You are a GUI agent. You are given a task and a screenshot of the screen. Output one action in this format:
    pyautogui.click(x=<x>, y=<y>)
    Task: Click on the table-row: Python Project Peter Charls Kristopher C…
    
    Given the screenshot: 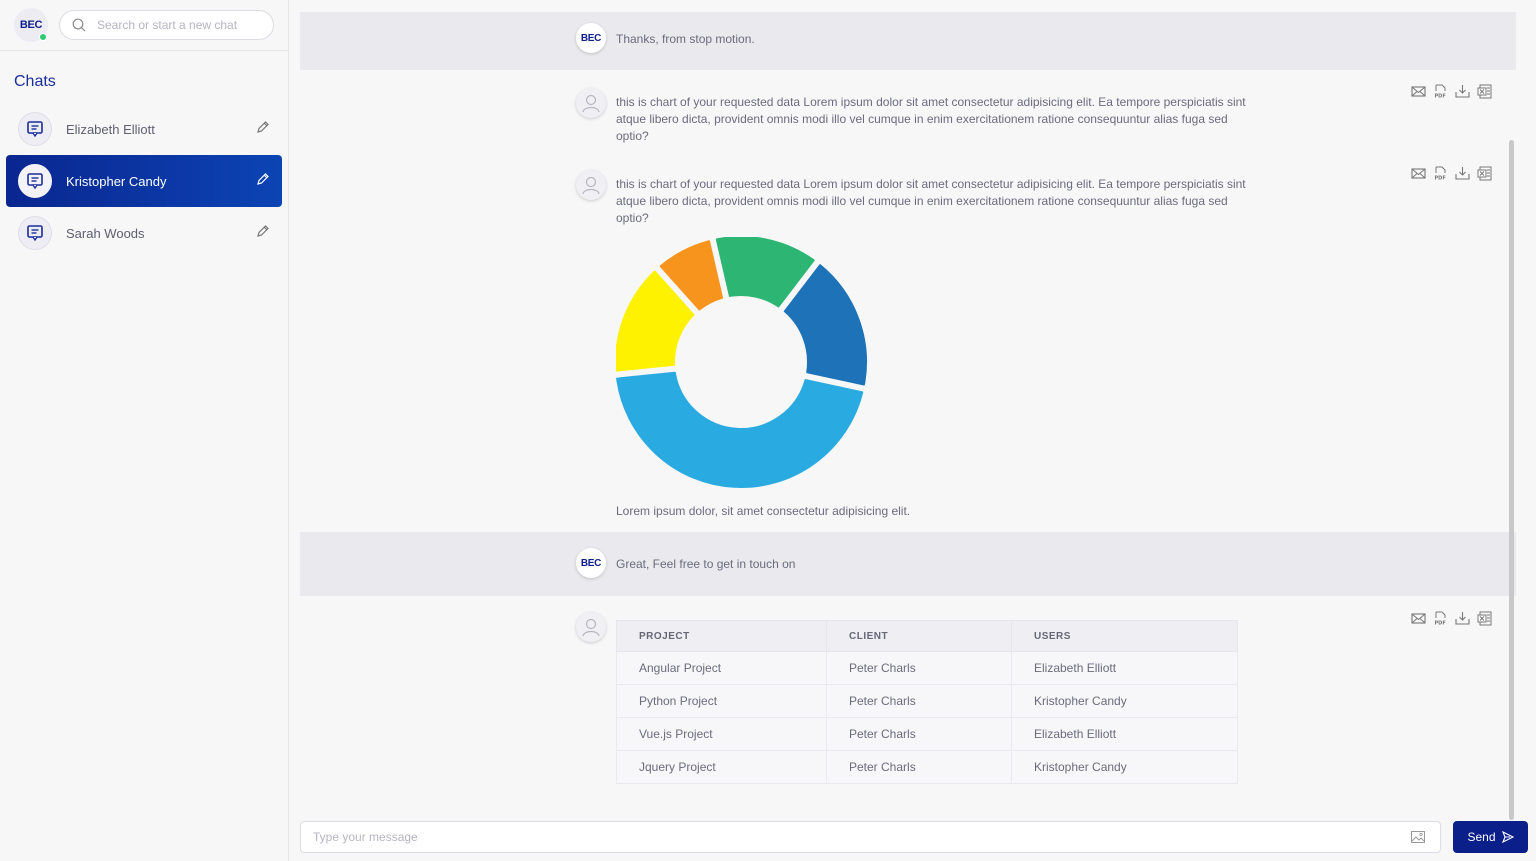 What is the action you would take?
    pyautogui.click(x=927, y=701)
    